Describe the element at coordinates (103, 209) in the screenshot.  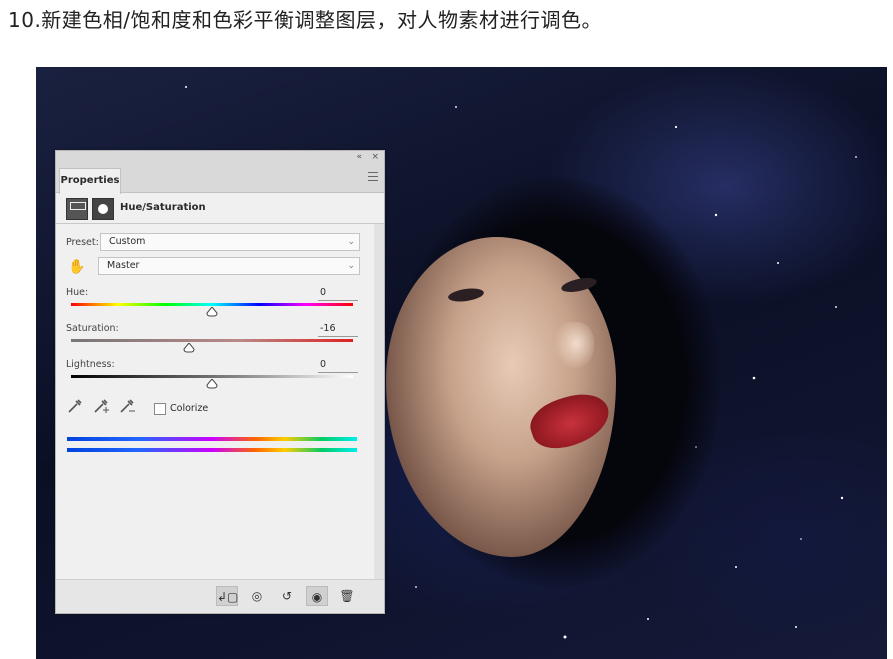
I see `layer-mask-icon` at that location.